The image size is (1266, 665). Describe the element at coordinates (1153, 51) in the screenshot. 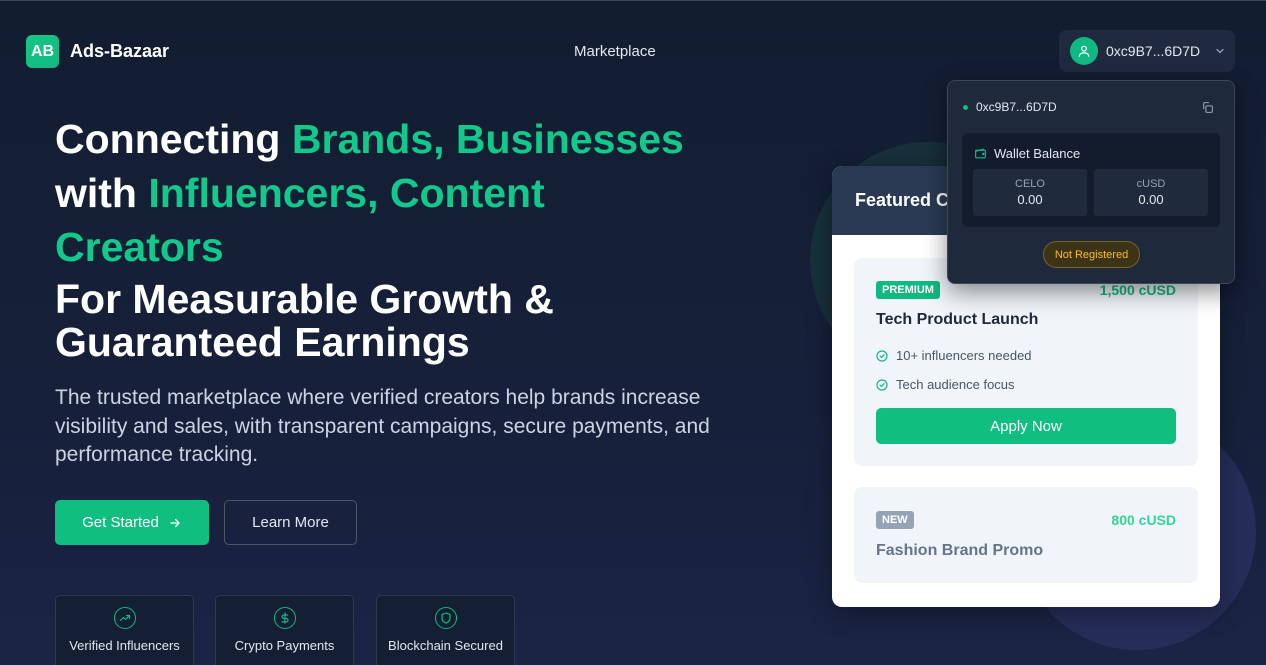

I see `wallet-address: 0xc9B7...6D7D` at that location.